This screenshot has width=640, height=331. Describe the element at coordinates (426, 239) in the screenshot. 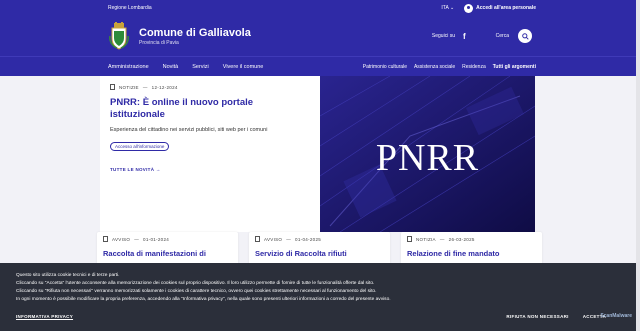

I see `card-category: NOTIZIA` at that location.